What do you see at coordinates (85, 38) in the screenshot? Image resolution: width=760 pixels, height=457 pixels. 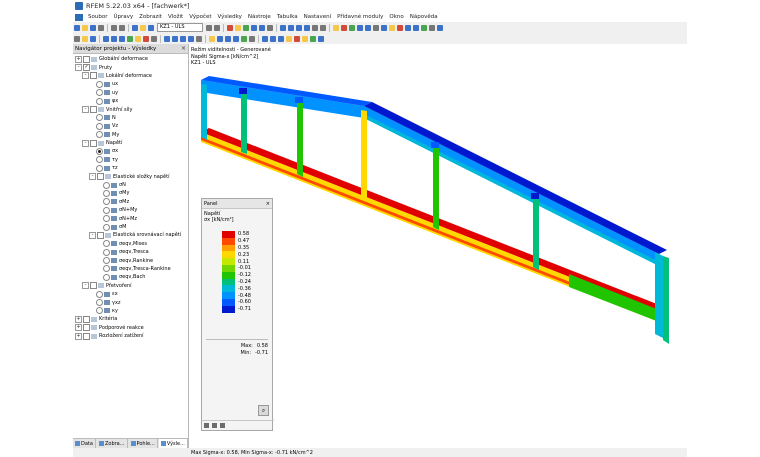 I see `pan-icon` at bounding box center [85, 38].